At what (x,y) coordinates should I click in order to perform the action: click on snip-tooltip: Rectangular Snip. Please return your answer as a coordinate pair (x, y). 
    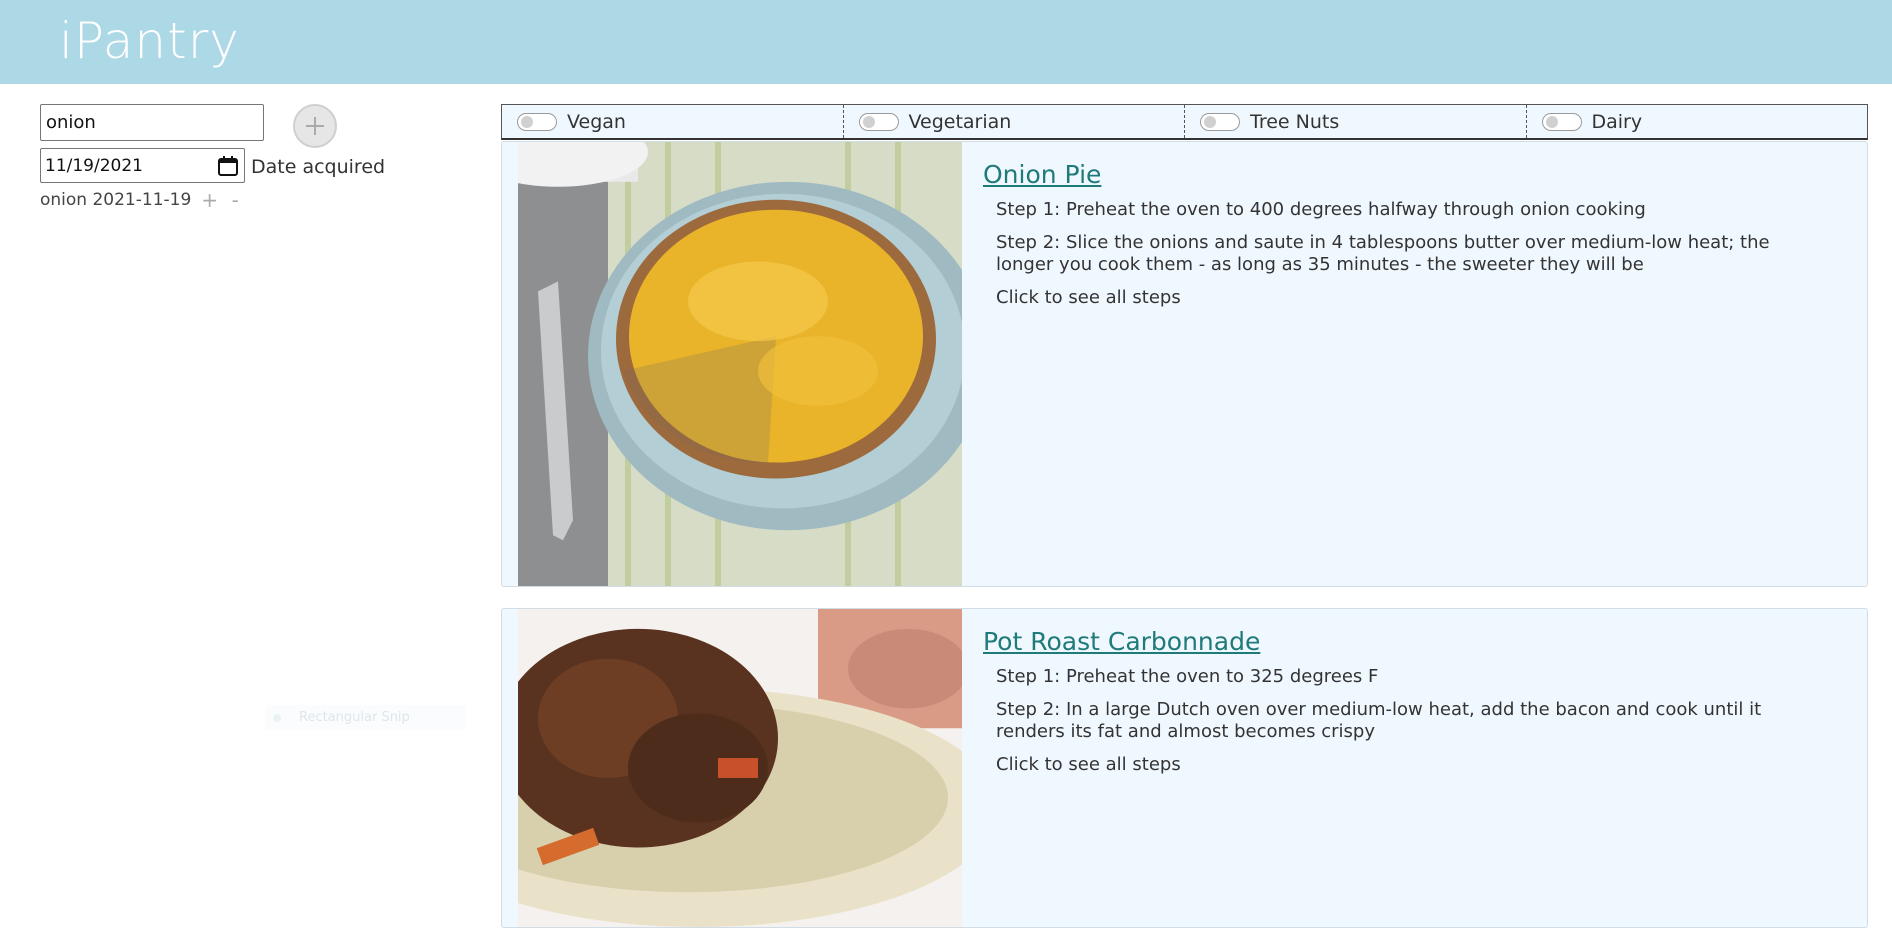
    Looking at the image, I should click on (365, 717).